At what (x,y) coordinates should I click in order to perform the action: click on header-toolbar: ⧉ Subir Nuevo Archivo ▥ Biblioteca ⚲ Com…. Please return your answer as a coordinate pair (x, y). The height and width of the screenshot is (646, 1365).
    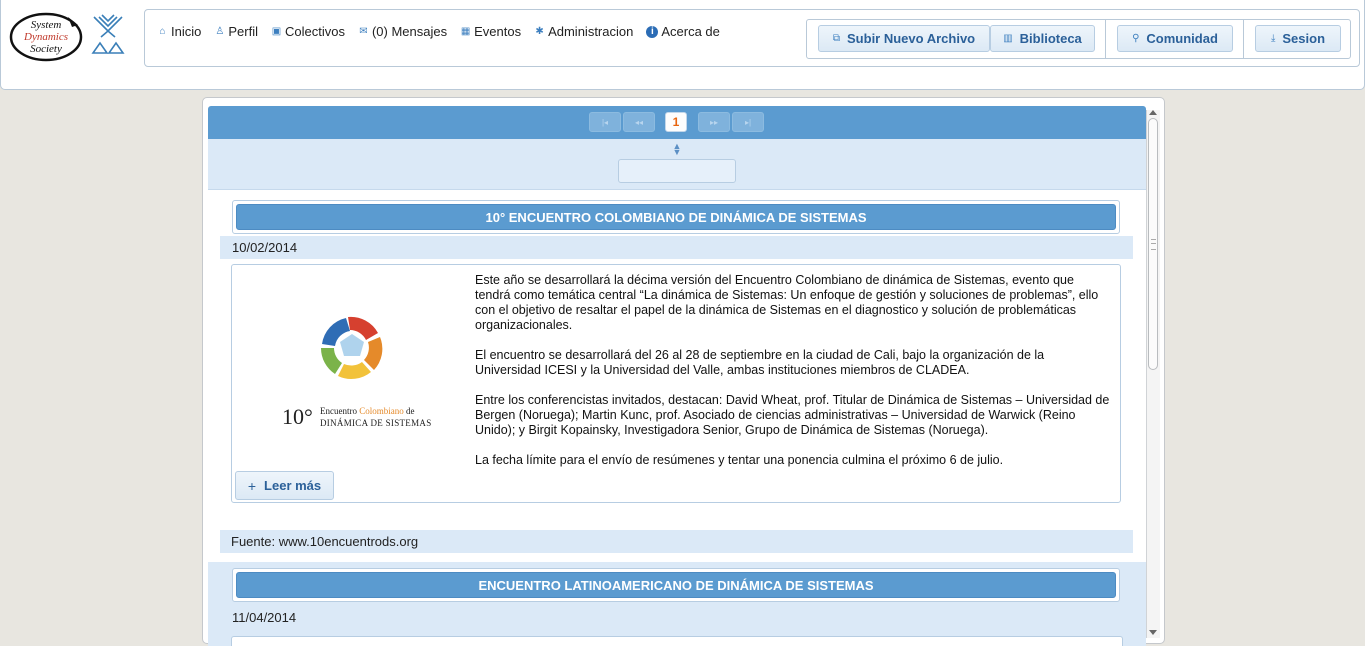
    Looking at the image, I should click on (1078, 39).